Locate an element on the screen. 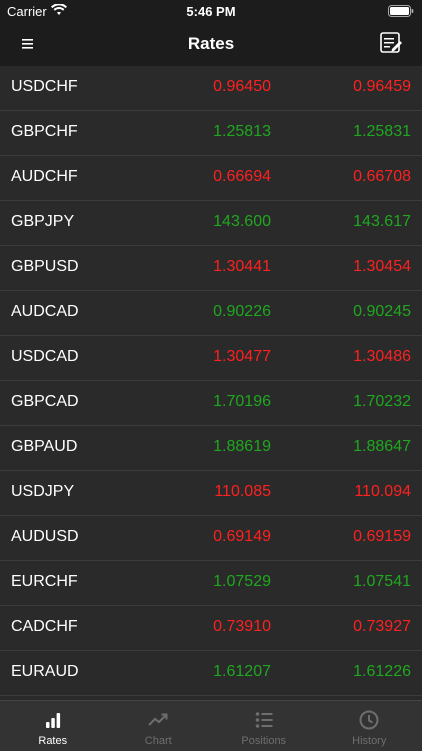 The image size is (422, 751). rate-row: GBPCAD 1.70196 1.70232 is located at coordinates (211, 403).